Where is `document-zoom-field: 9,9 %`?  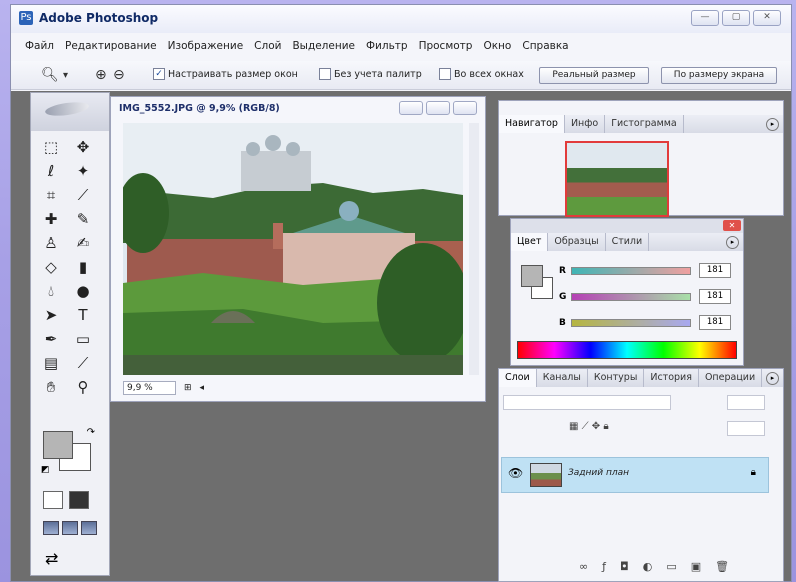
document-zoom-field: 9,9 % is located at coordinates (149, 388).